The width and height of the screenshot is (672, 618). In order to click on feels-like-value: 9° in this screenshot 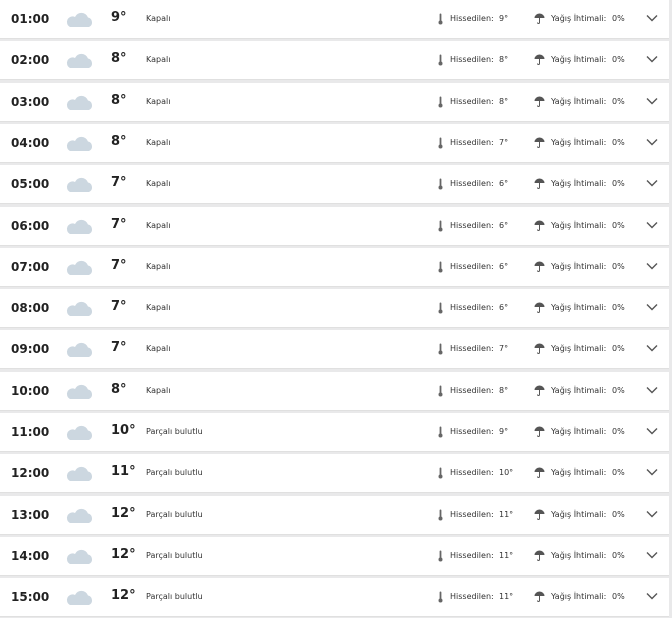, I will do `click(504, 431)`.